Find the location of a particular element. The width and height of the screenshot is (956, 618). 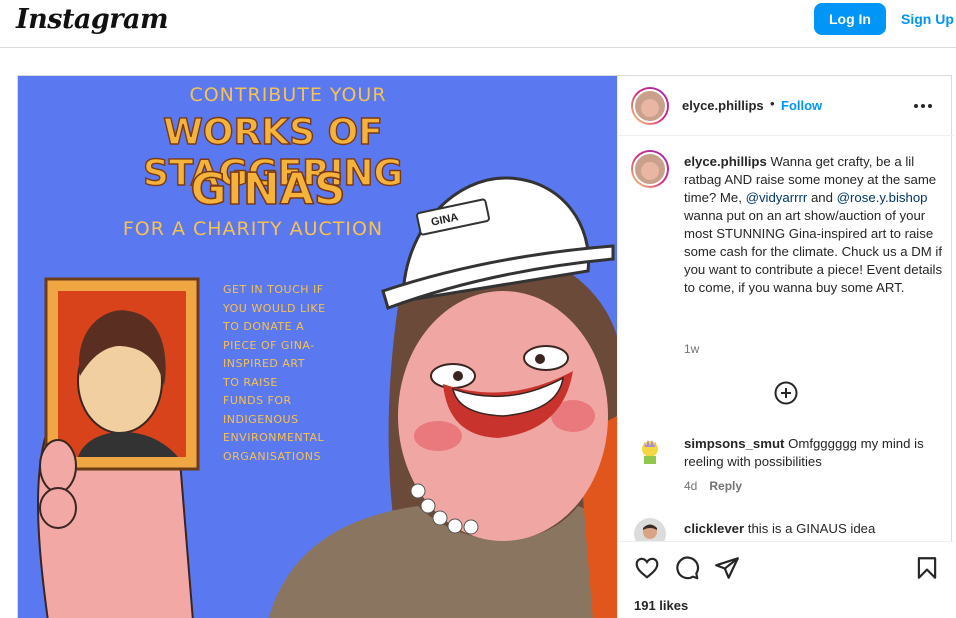

post-actions: 191 likes is located at coordinates (786, 579).